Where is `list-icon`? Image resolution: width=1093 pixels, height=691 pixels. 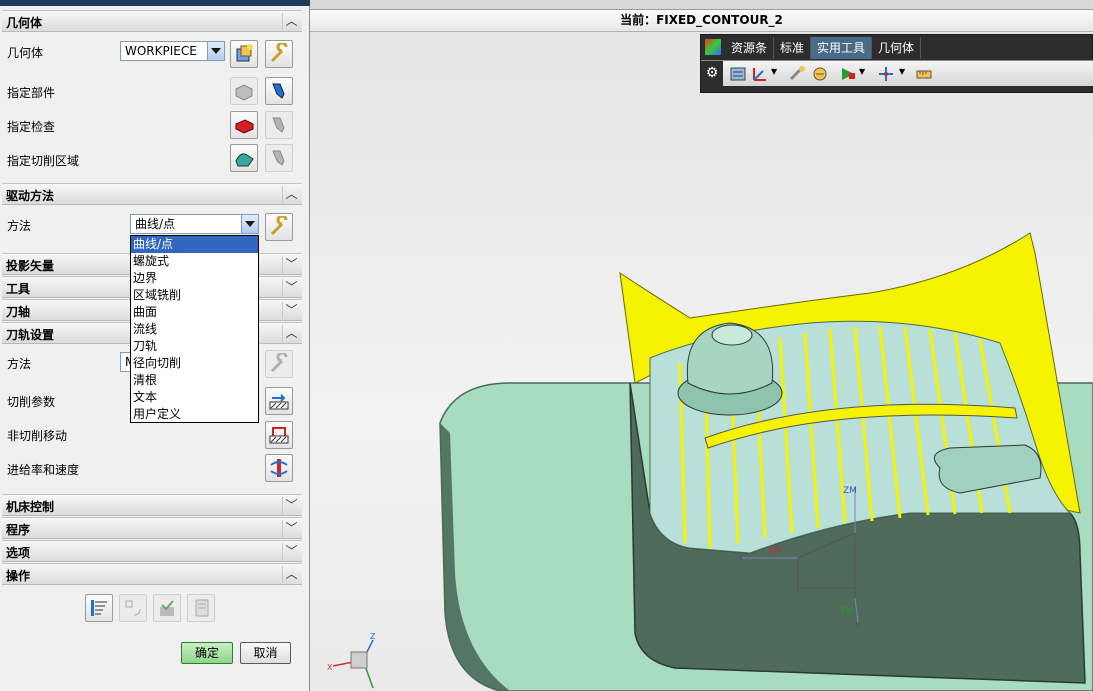 list-icon is located at coordinates (202, 608).